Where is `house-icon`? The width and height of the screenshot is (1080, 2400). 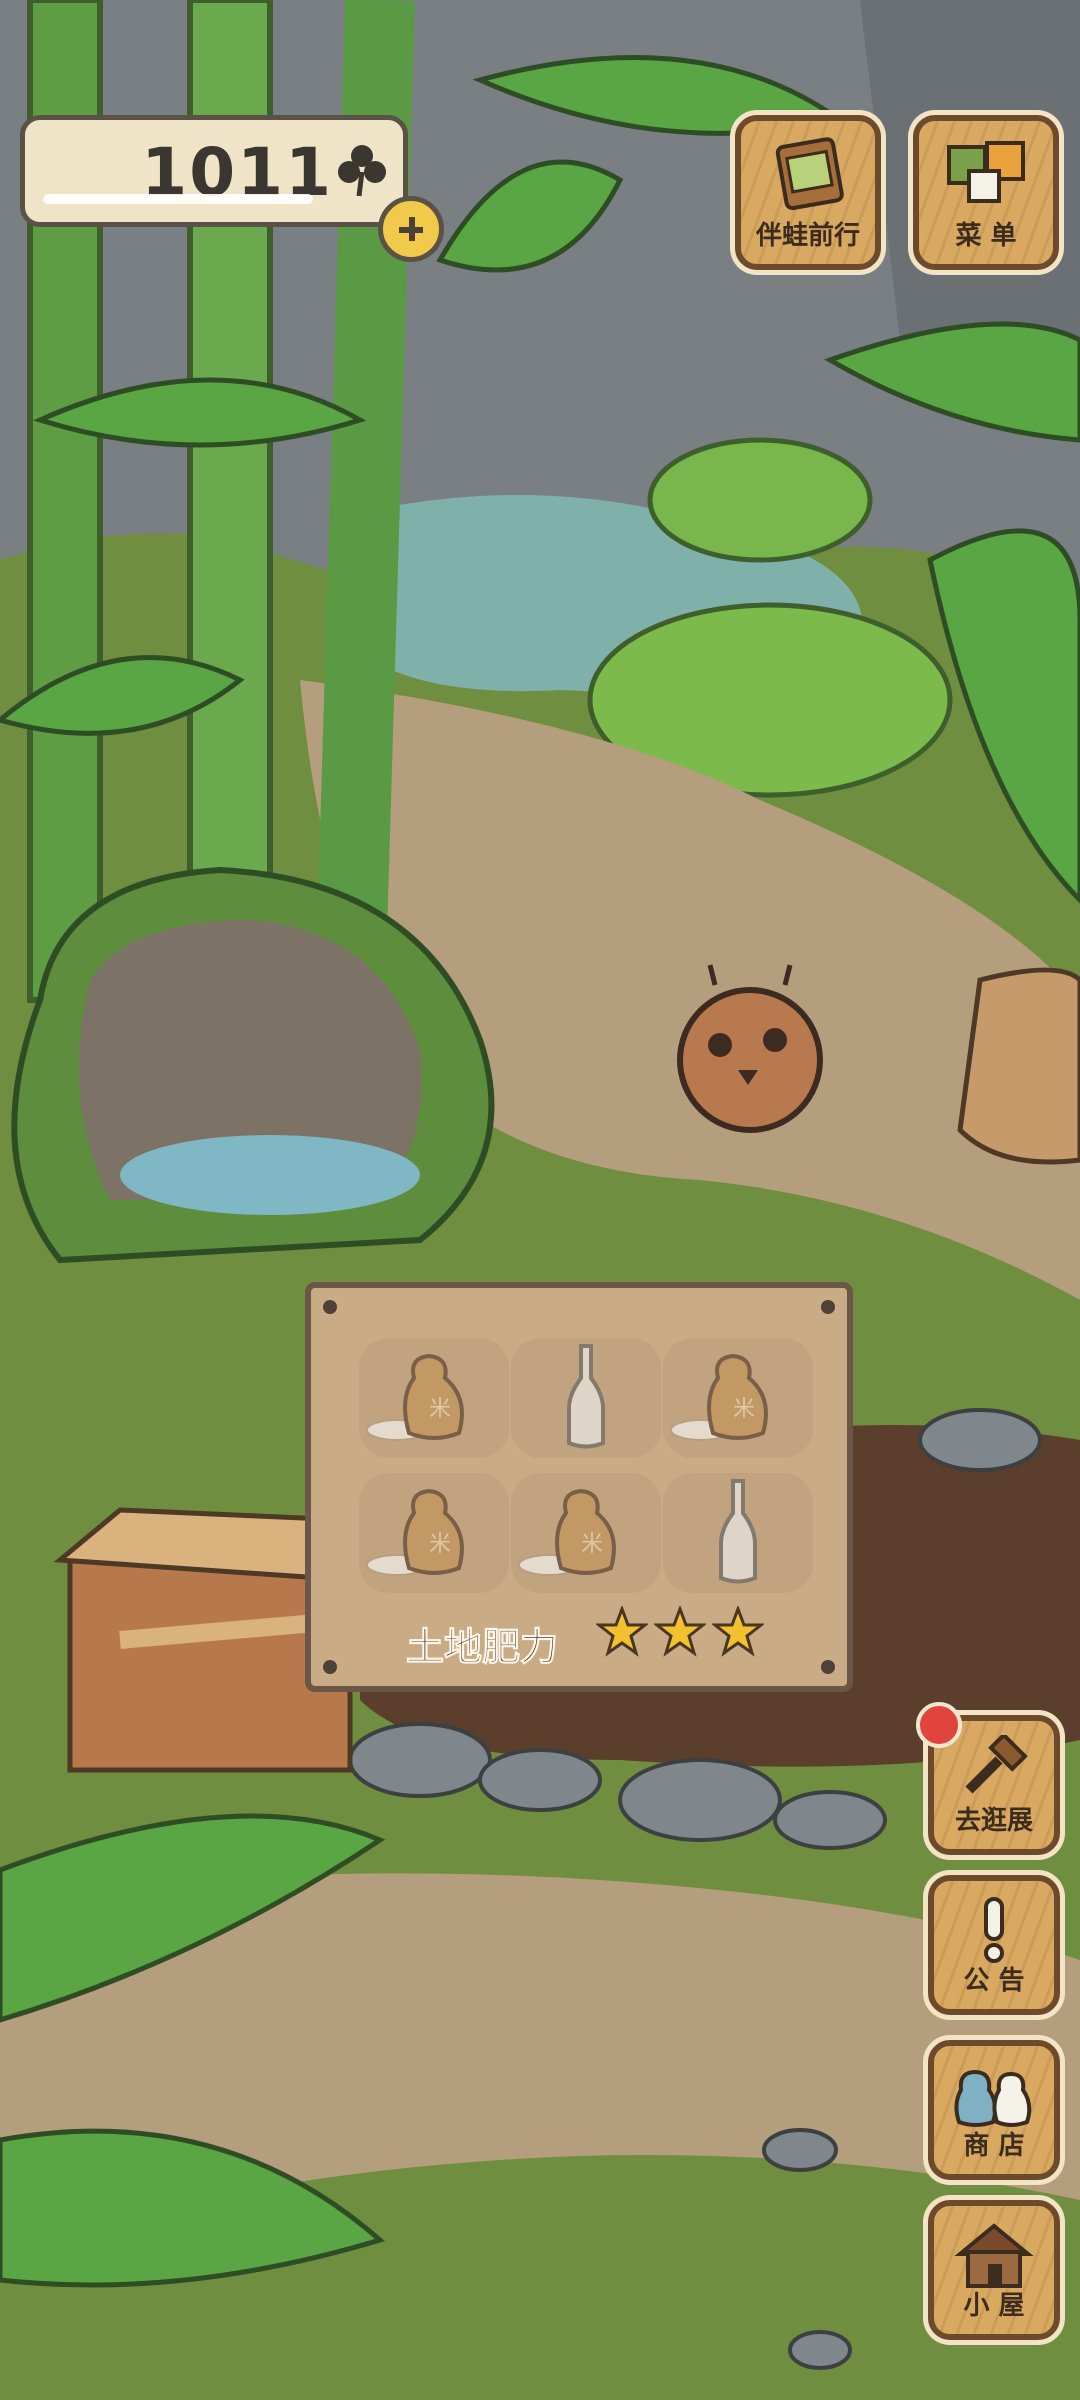
house-icon is located at coordinates (994, 2255).